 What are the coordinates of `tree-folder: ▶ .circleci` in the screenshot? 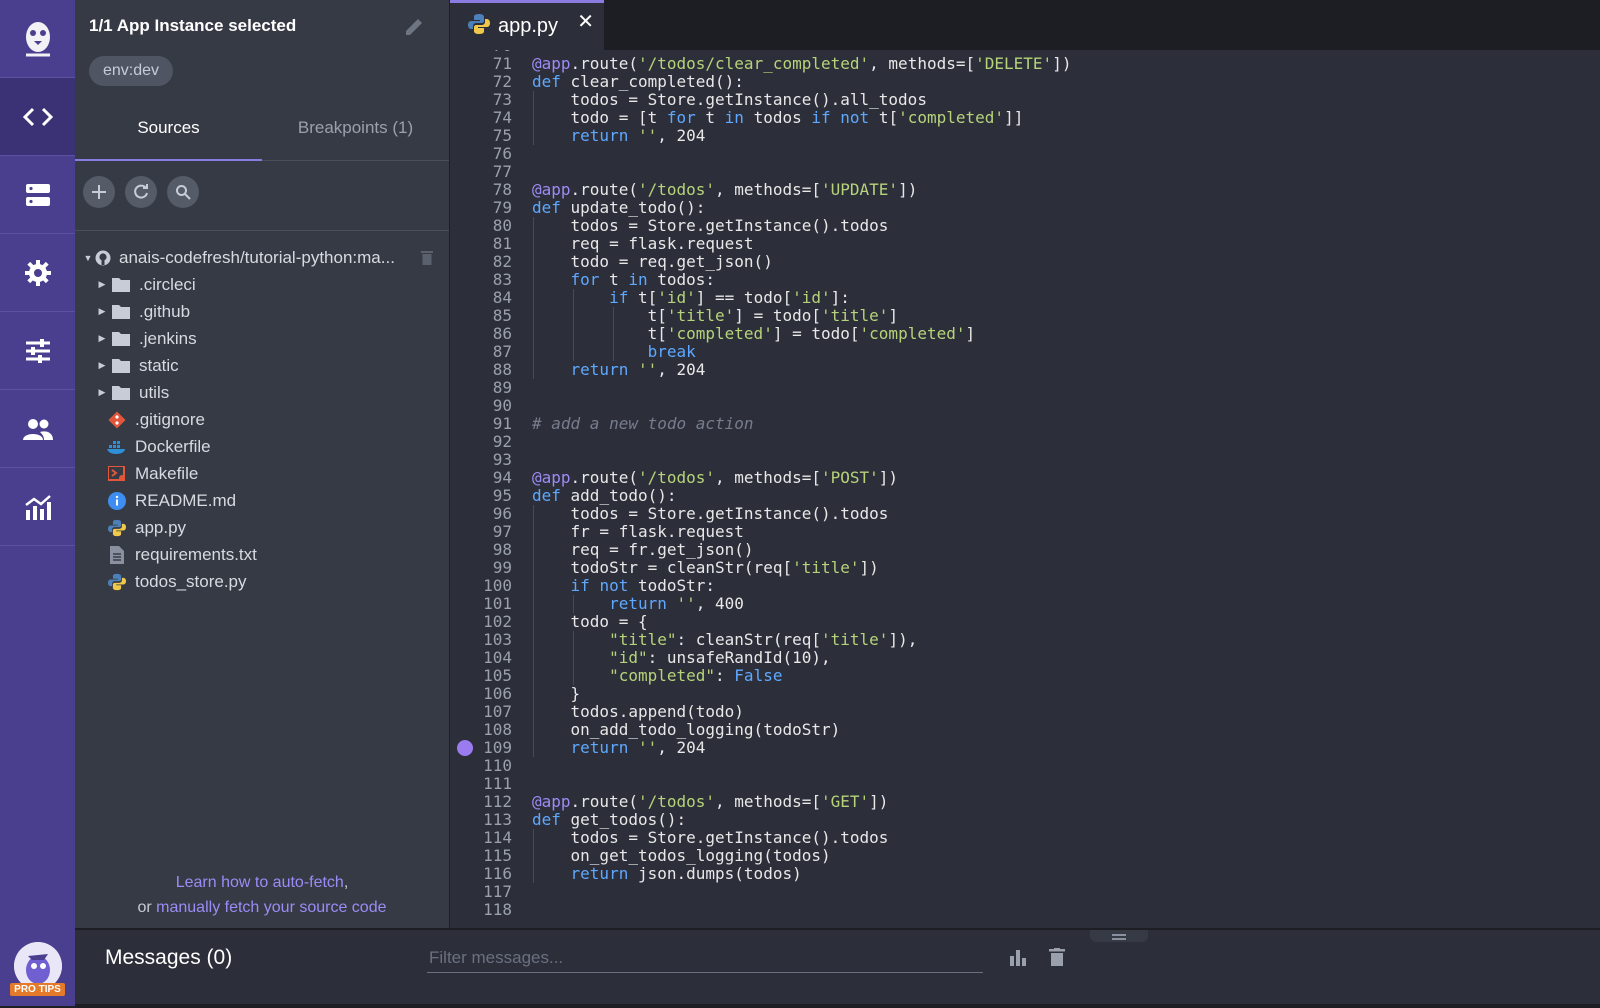 It's located at (262, 284).